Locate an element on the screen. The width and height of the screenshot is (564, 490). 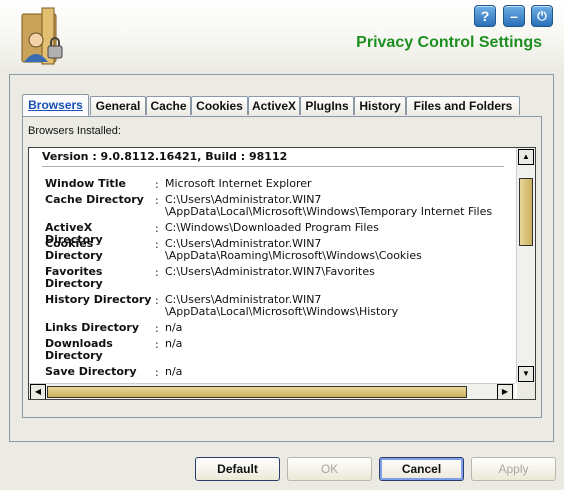
horizontal-scroll-thumb is located at coordinates (257, 392).